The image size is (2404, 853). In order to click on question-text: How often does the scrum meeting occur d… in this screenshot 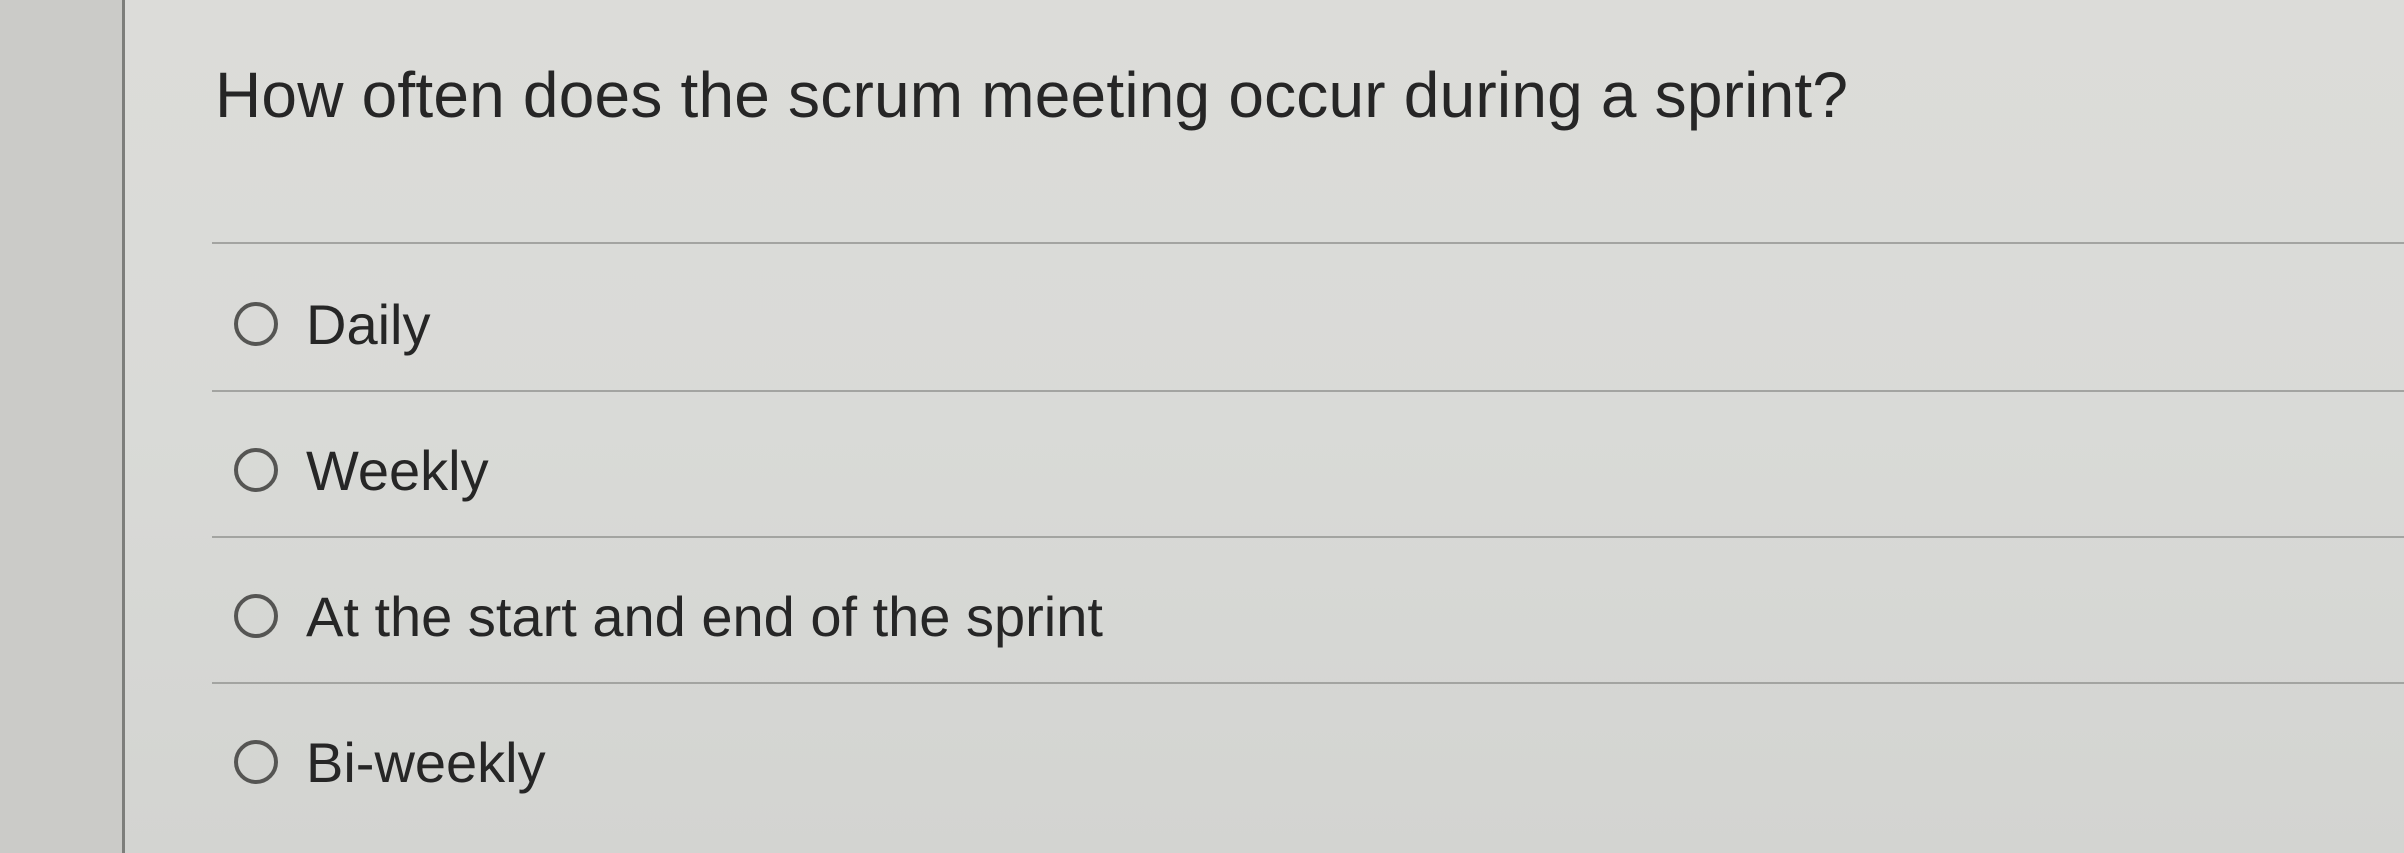, I will do `click(1032, 95)`.